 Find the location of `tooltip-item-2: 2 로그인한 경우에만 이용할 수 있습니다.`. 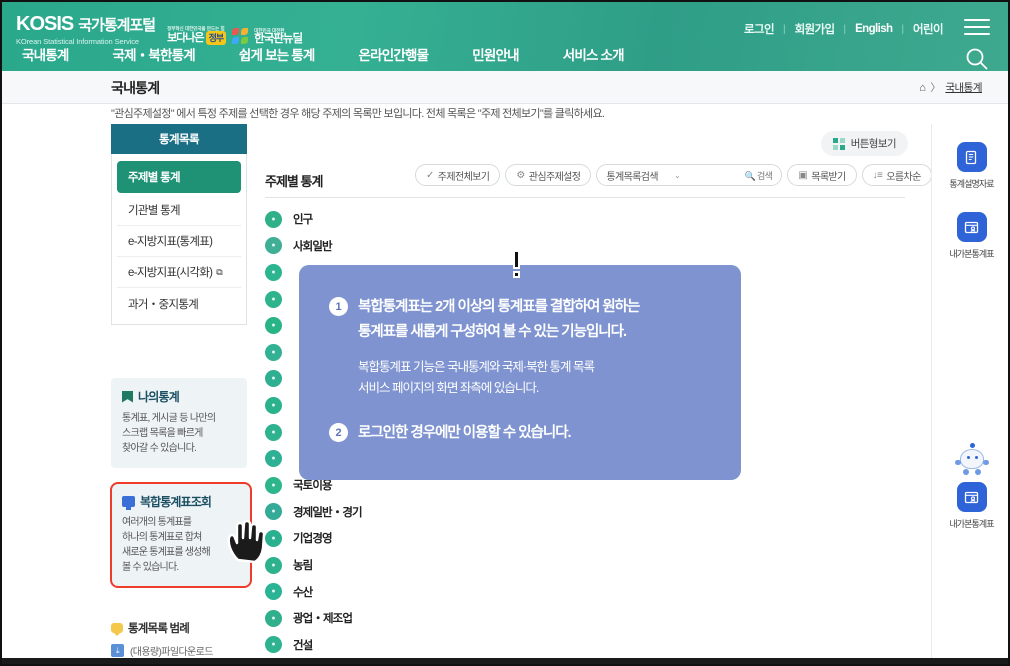

tooltip-item-2: 2 로그인한 경우에만 이용할 수 있습니다. is located at coordinates (535, 433).